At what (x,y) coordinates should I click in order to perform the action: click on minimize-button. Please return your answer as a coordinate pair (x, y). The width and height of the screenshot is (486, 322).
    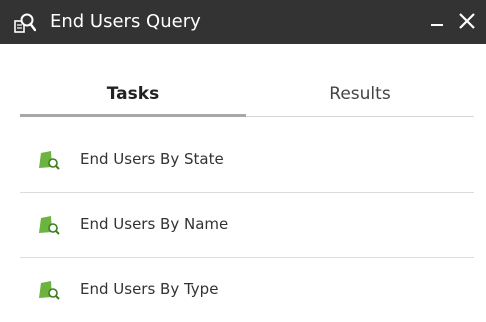
    Looking at the image, I should click on (437, 21).